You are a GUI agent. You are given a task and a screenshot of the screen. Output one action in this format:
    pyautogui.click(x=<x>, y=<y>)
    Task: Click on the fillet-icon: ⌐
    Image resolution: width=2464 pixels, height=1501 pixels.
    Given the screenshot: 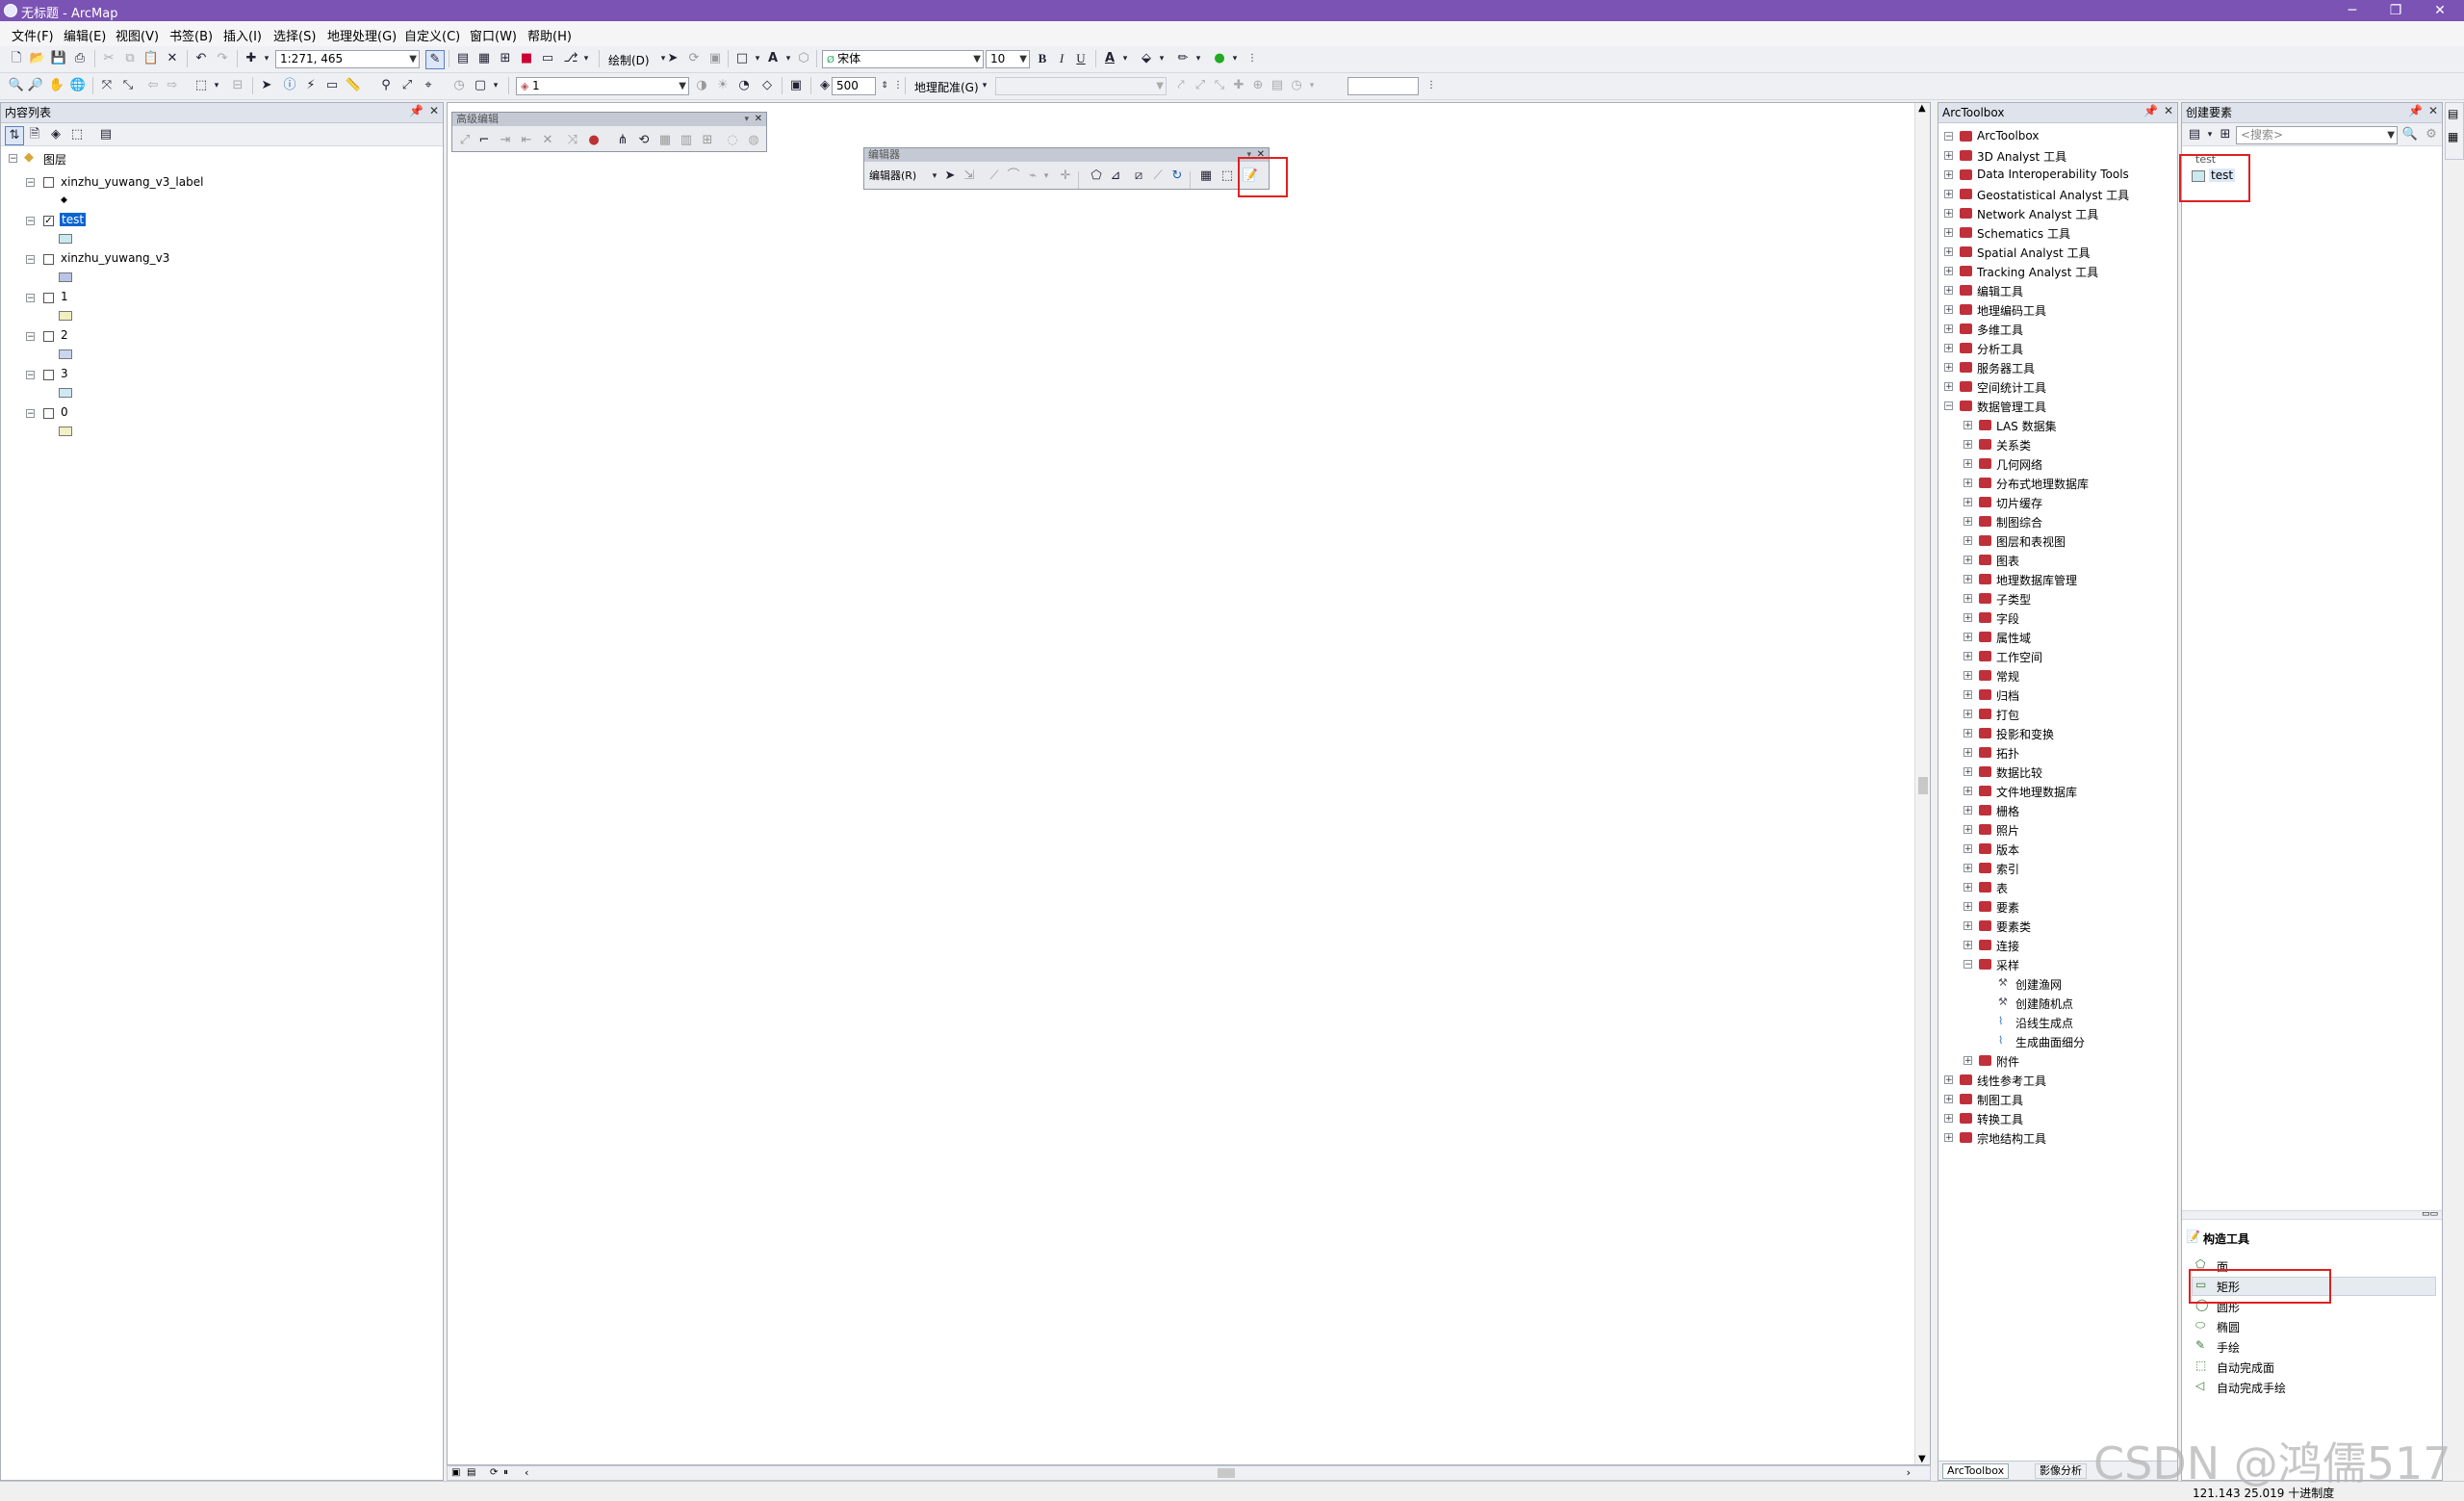 What is the action you would take?
    pyautogui.click(x=484, y=140)
    